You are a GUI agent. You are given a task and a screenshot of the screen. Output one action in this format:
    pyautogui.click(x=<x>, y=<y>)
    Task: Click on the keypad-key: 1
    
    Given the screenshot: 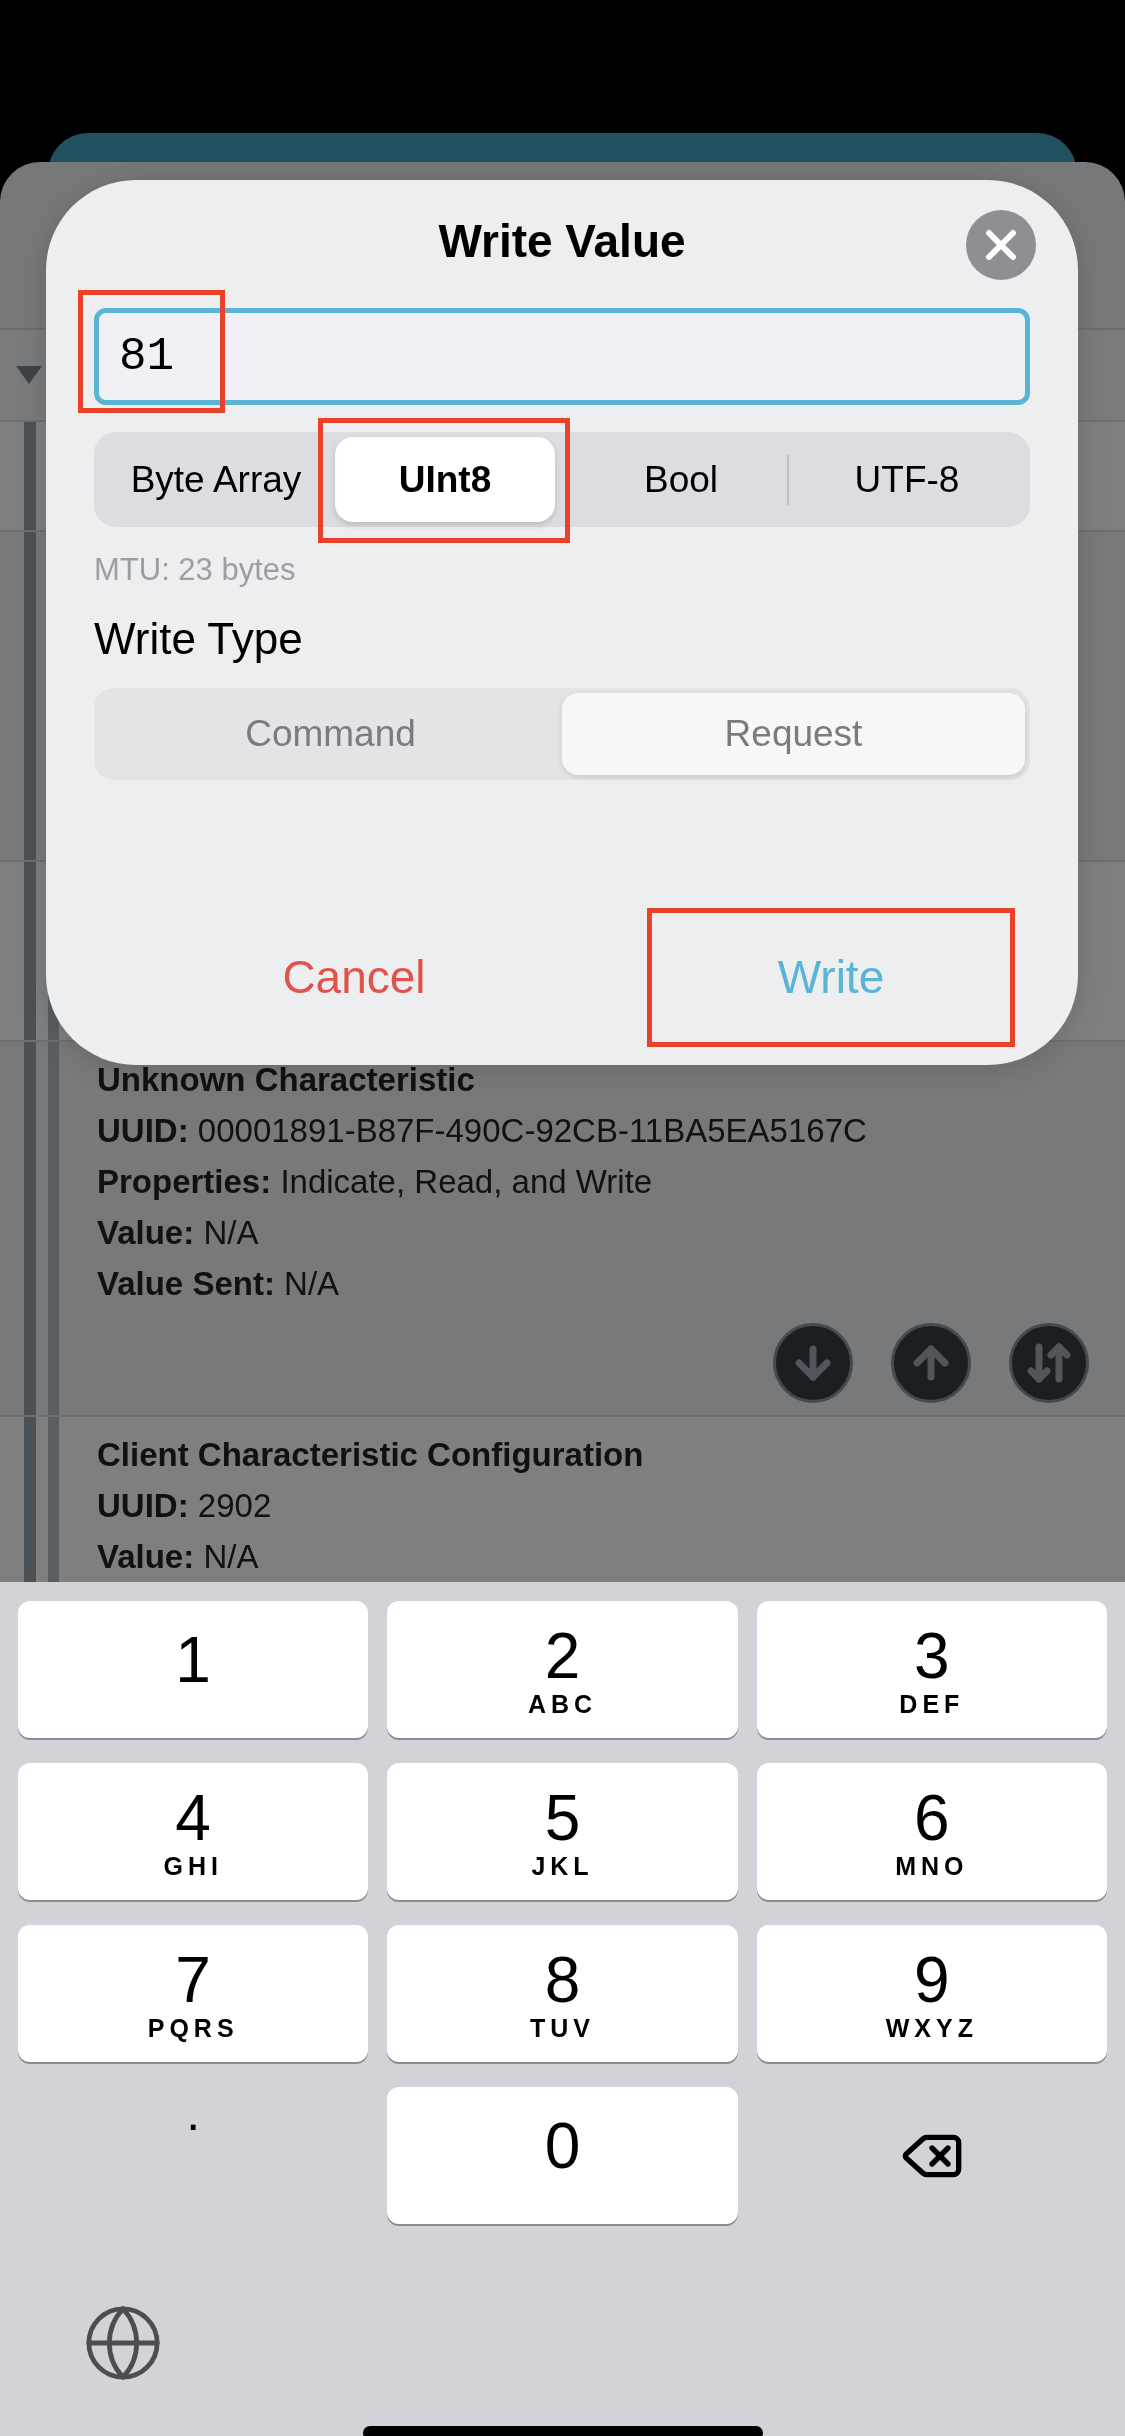 What is the action you would take?
    pyautogui.click(x=193, y=1669)
    